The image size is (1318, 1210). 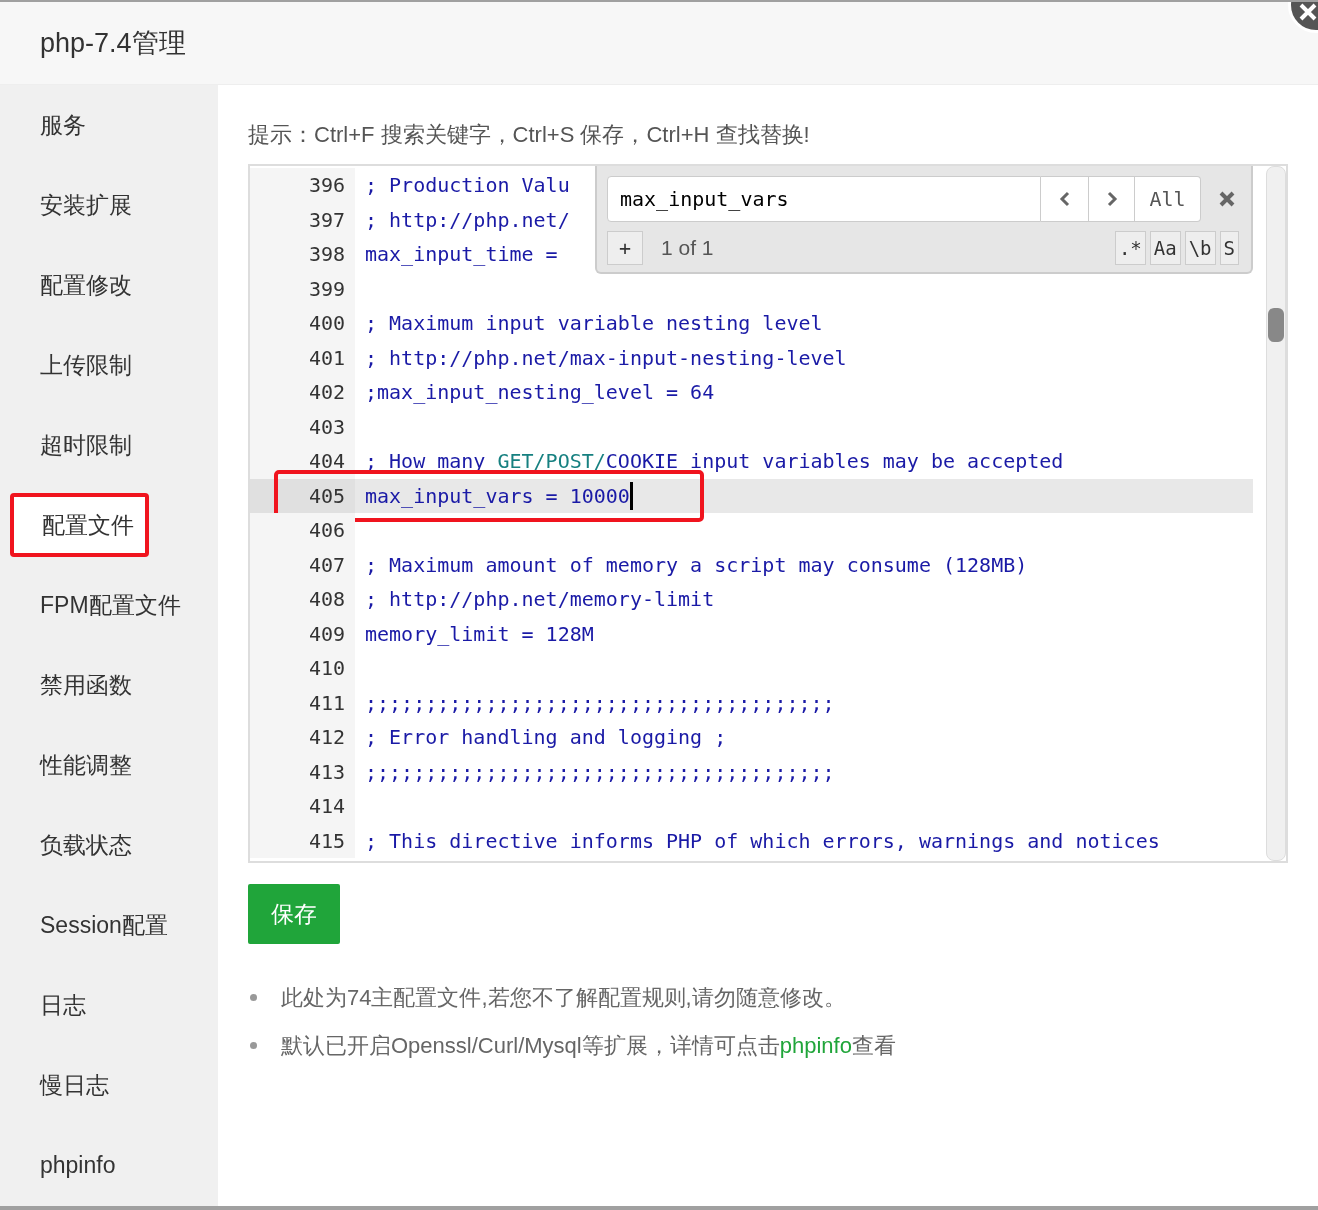 I want to click on sidebar-item: 上传限制, so click(x=109, y=365).